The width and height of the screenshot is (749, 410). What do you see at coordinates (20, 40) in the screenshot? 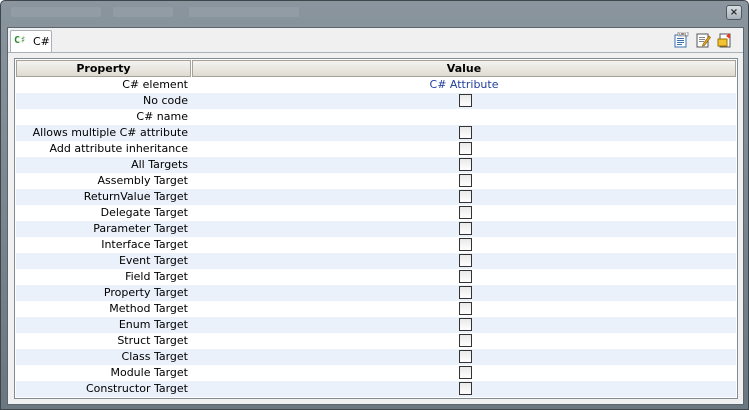
I see `csharp-icon: C♯` at bounding box center [20, 40].